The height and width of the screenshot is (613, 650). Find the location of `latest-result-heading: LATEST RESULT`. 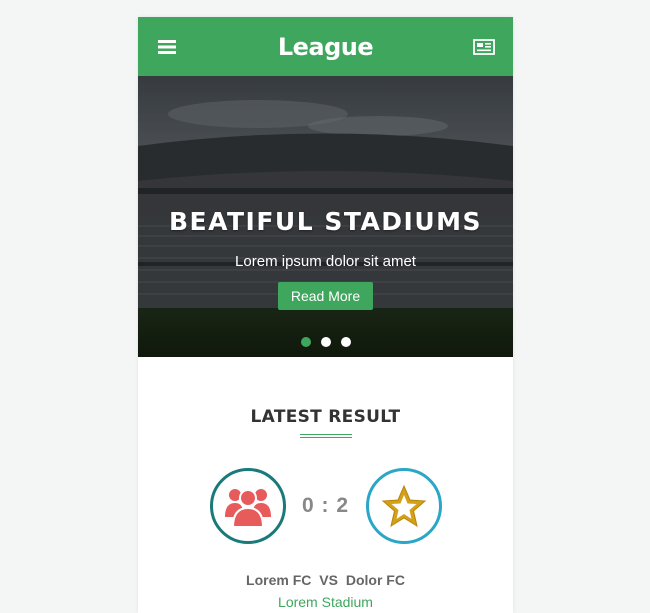

latest-result-heading: LATEST RESULT is located at coordinates (325, 417).